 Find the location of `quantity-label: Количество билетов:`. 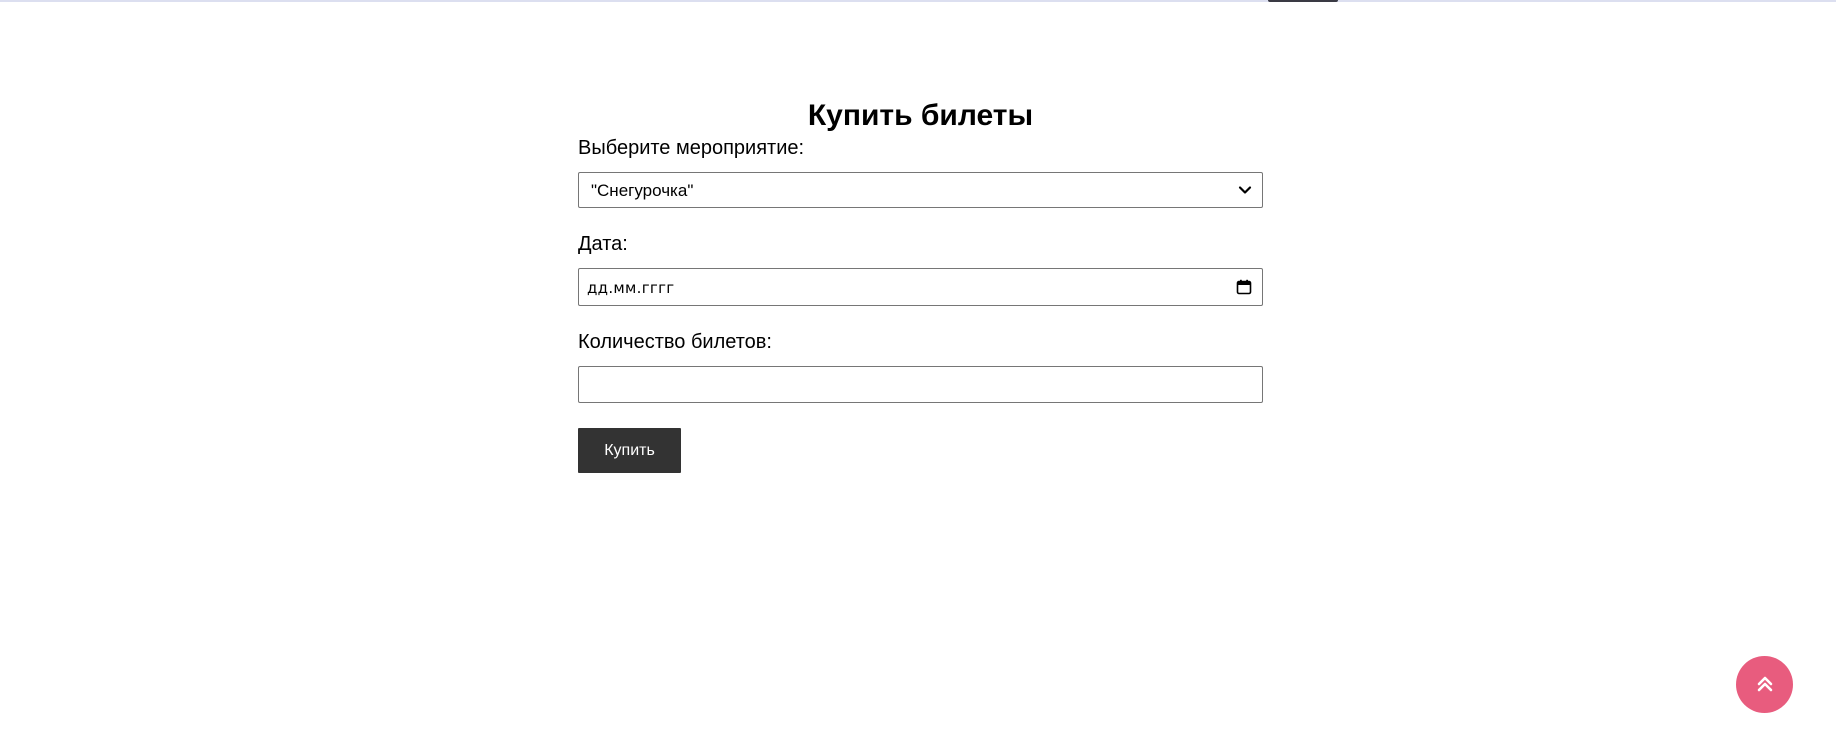

quantity-label: Количество билетов: is located at coordinates (675, 342).